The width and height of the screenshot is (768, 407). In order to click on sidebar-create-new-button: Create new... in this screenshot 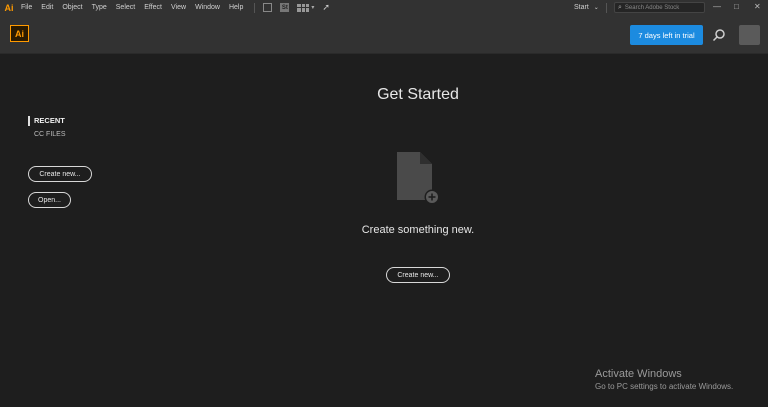, I will do `click(60, 174)`.